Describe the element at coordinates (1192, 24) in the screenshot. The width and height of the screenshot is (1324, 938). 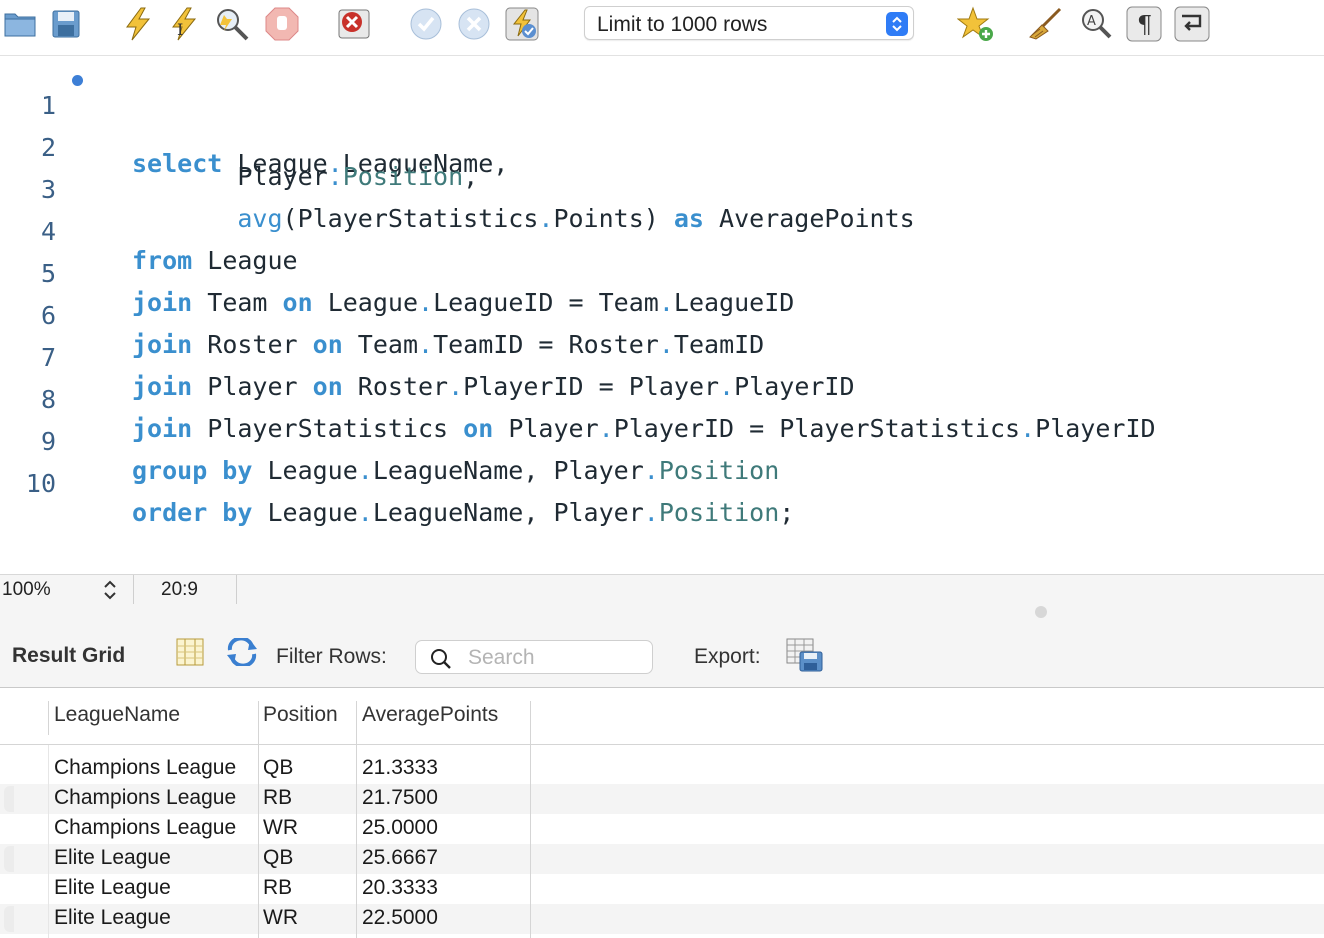
I see `wrap-icon` at that location.